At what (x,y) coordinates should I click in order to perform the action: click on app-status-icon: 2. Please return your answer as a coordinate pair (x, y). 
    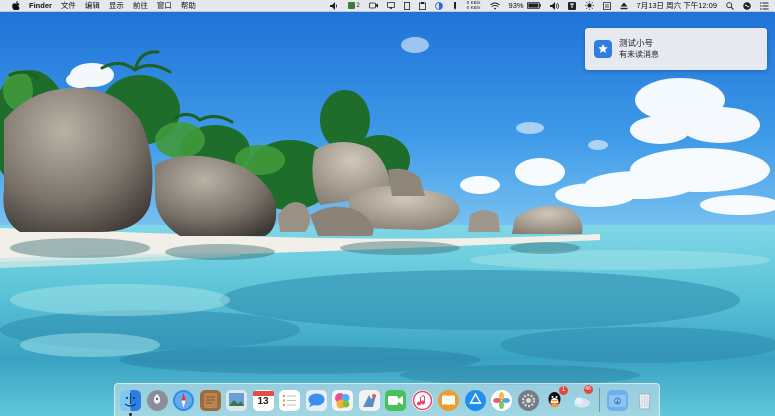
    Looking at the image, I should click on (354, 6).